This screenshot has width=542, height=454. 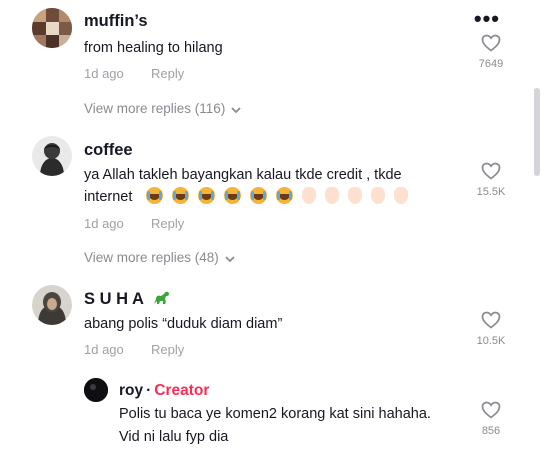 What do you see at coordinates (131, 390) in the screenshot?
I see `reply-username-text: roy` at bounding box center [131, 390].